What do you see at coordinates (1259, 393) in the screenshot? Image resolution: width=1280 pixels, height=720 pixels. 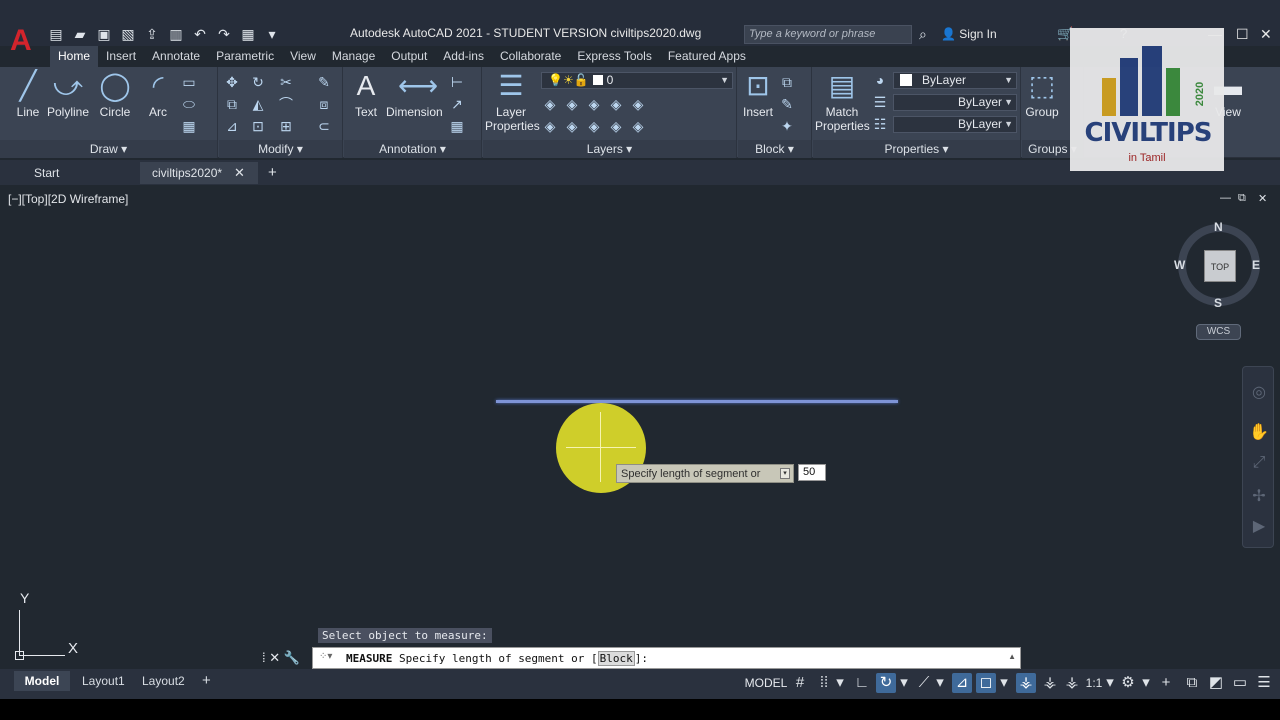 I see `steering-wheel-icon: ◎` at bounding box center [1259, 393].